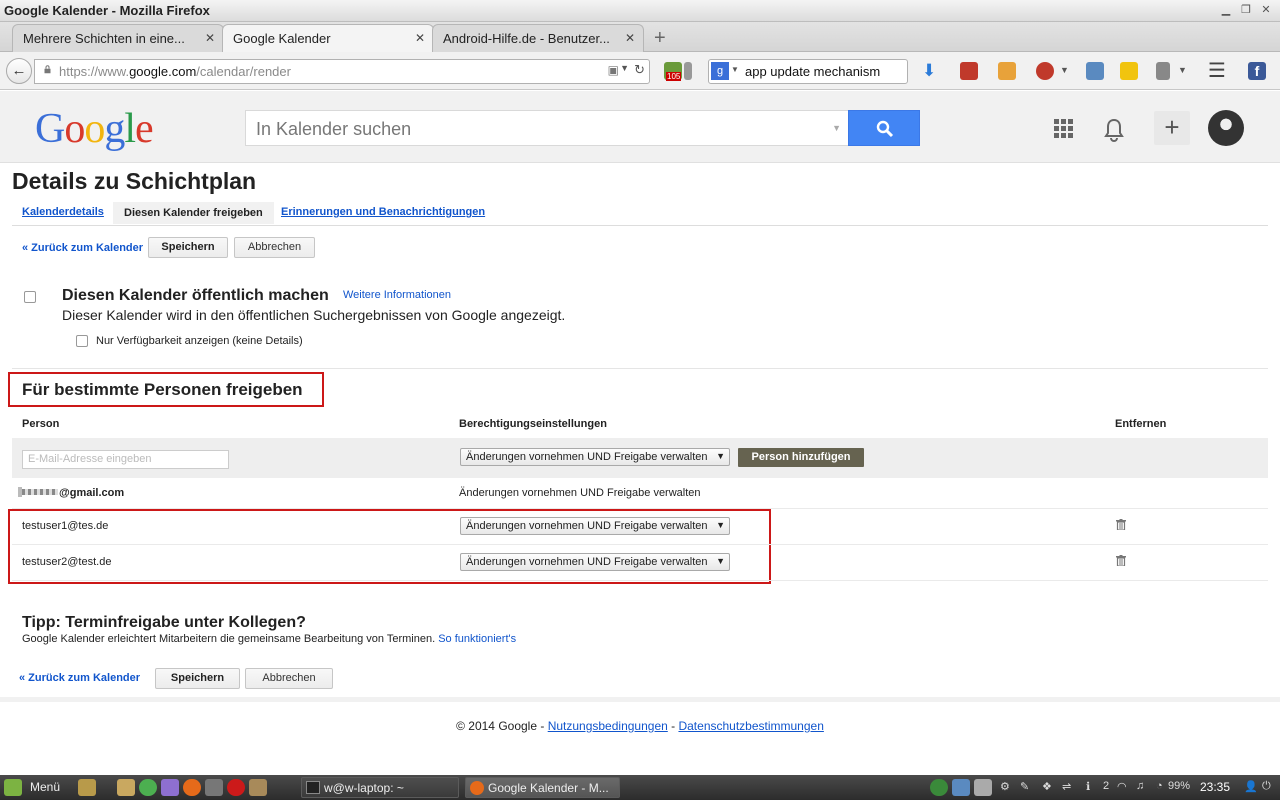 The height and width of the screenshot is (800, 1280). I want to click on power-icon: ⏻, so click(1266, 786).